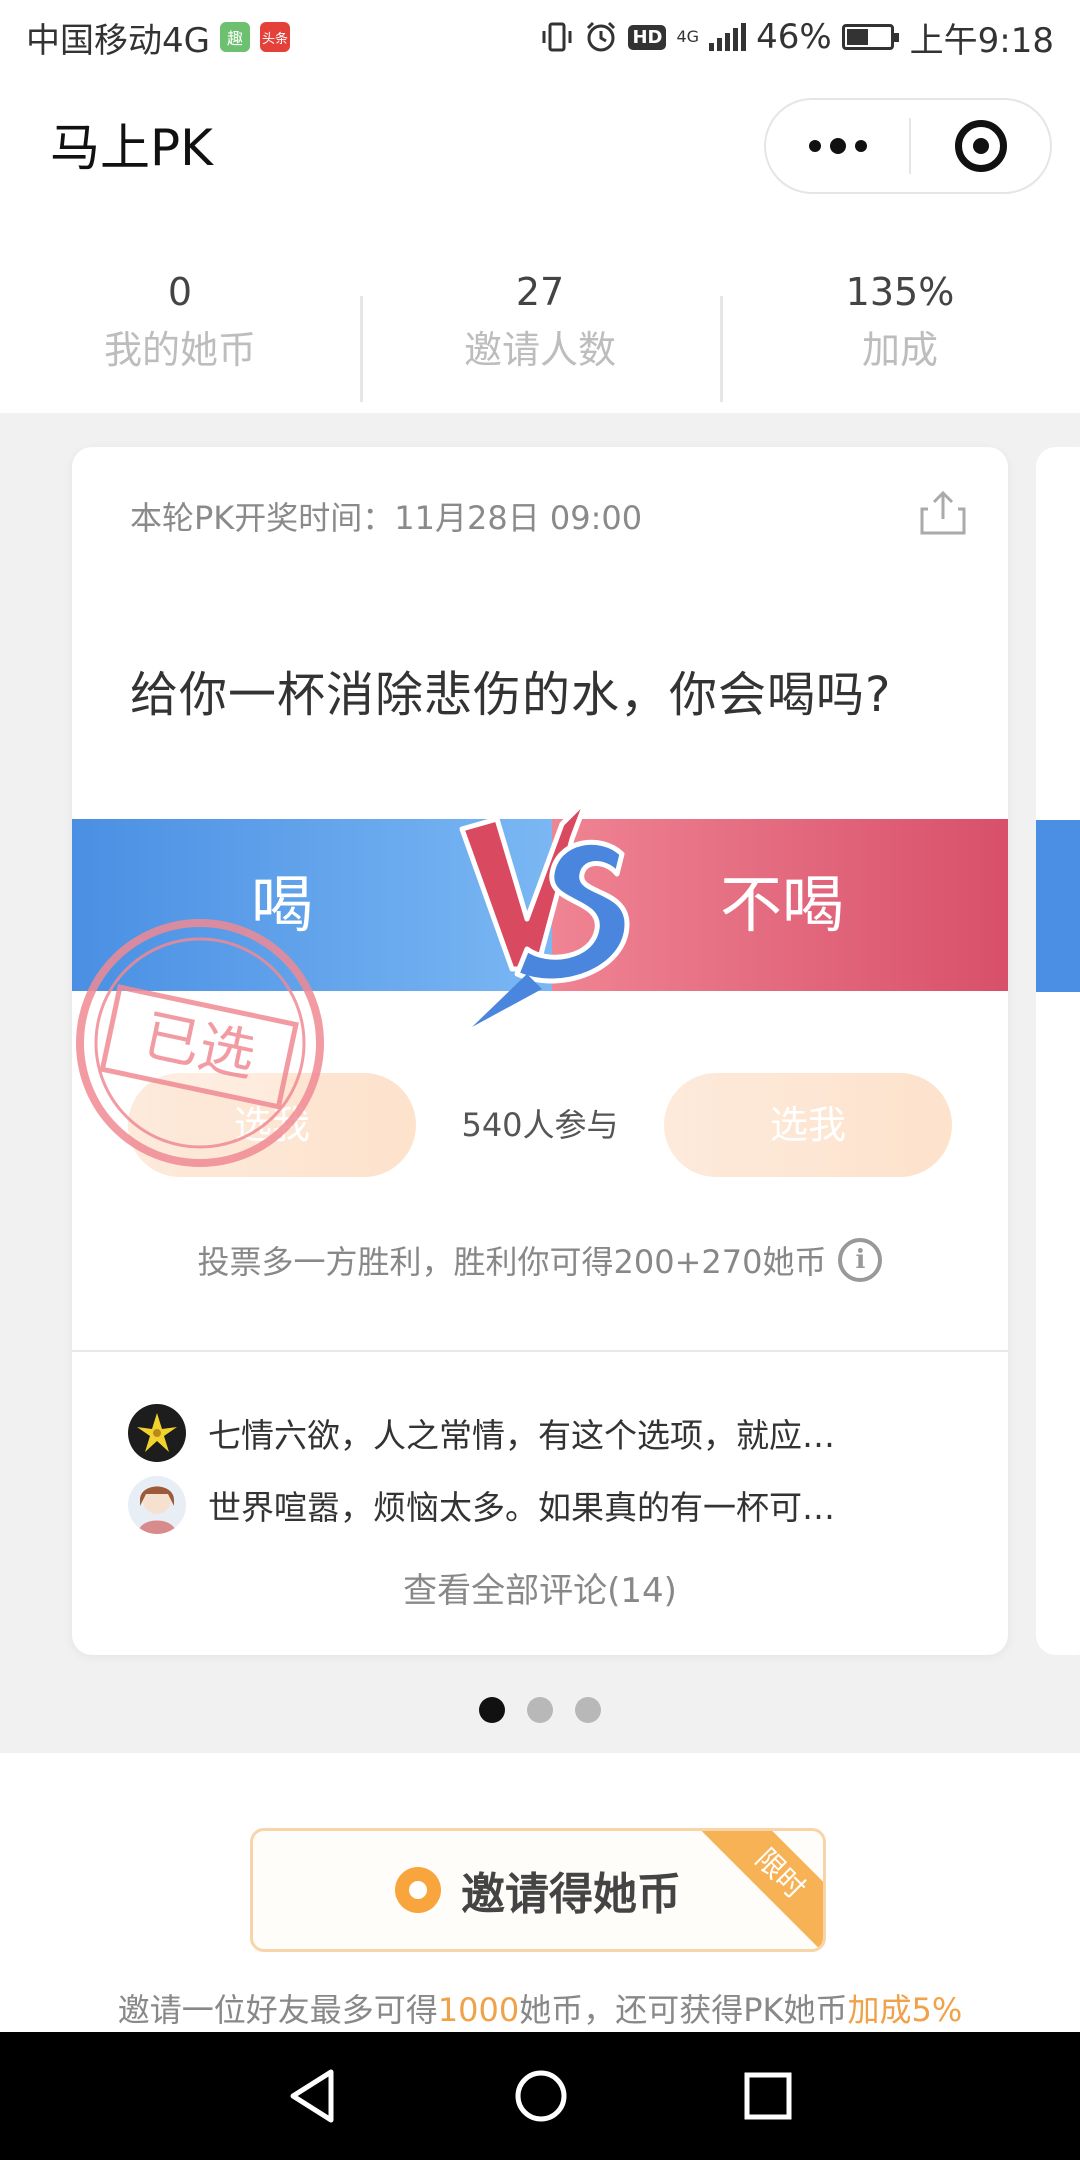 Image resolution: width=1080 pixels, height=2160 pixels. I want to click on stats-row: 0 我的她币 27 邀请人数 135% 加成, so click(540, 320).